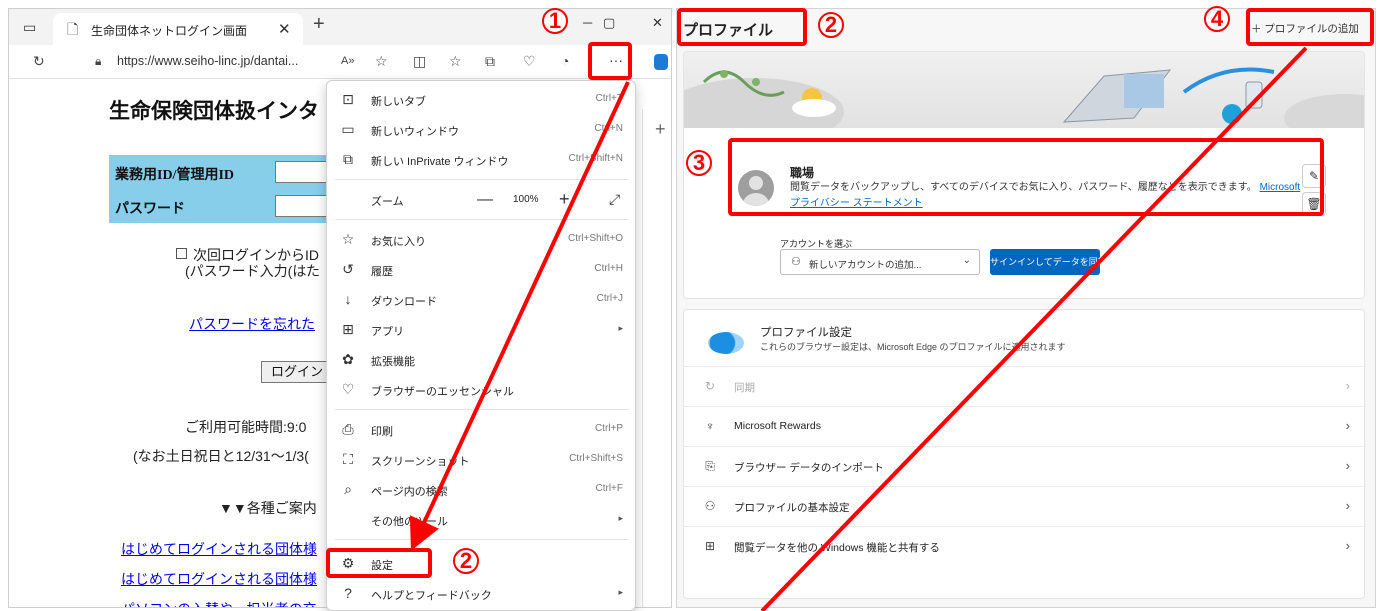 The height and width of the screenshot is (611, 1379). What do you see at coordinates (29, 27) in the screenshot?
I see `tab-actions-icon: ▭` at bounding box center [29, 27].